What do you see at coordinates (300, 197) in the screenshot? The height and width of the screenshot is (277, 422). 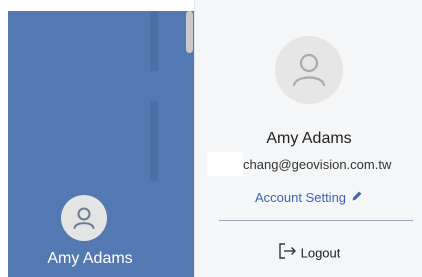 I see `account-setting-label: Account Setting` at bounding box center [300, 197].